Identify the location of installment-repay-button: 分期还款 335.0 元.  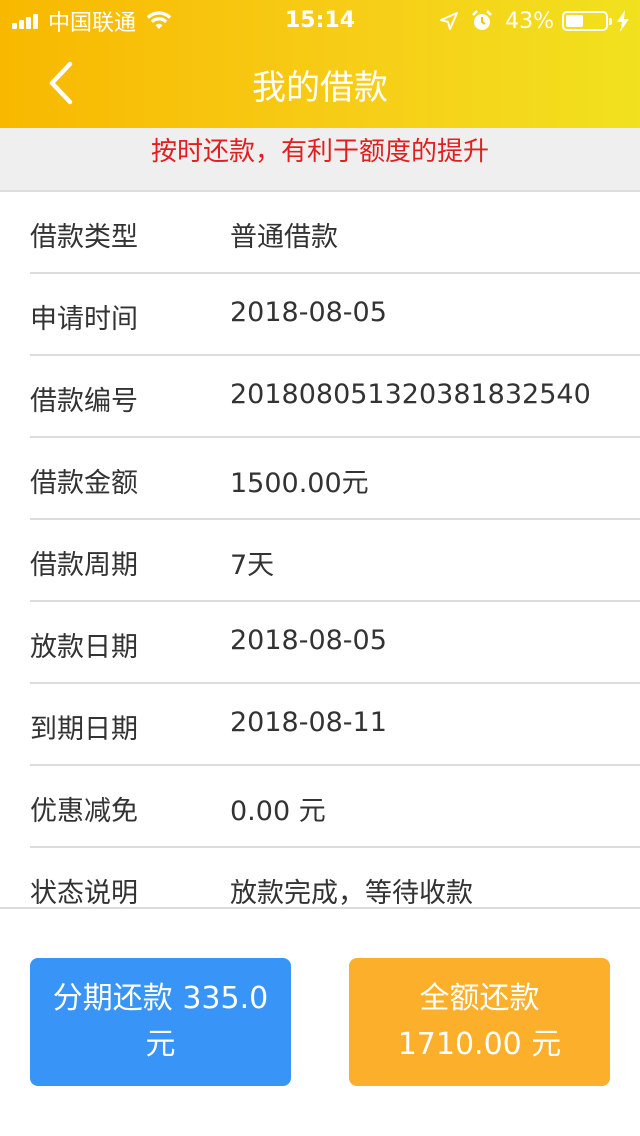
(160, 1022).